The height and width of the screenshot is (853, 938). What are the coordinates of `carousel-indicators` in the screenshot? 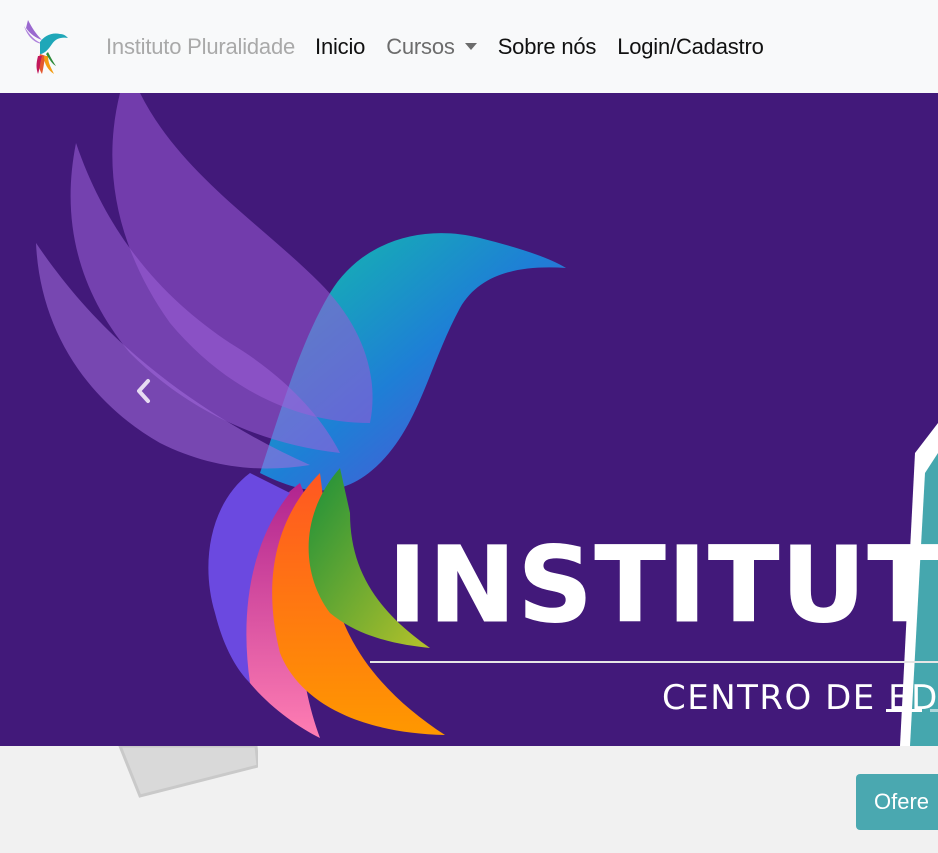 It's located at (912, 710).